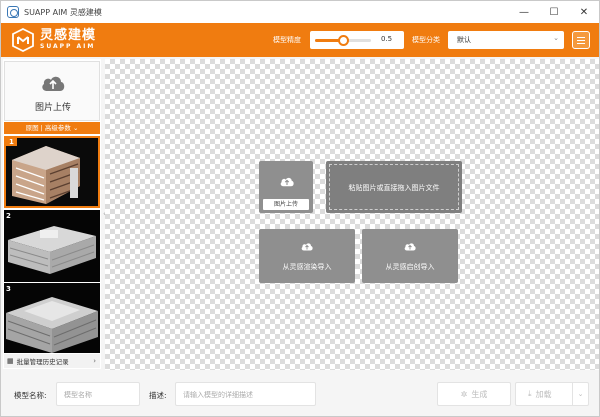 This screenshot has width=600, height=417. I want to click on model-name-input: 模型名称, so click(98, 394).